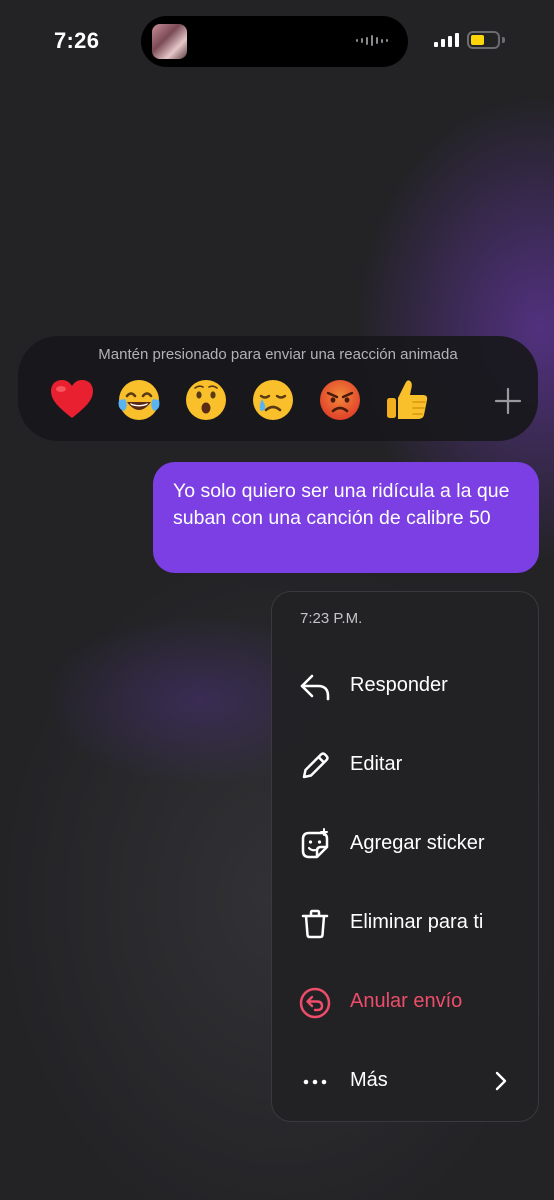 Image resolution: width=554 pixels, height=1200 pixels. I want to click on menu-item-add-sticker: Agregar sticker, so click(405, 843).